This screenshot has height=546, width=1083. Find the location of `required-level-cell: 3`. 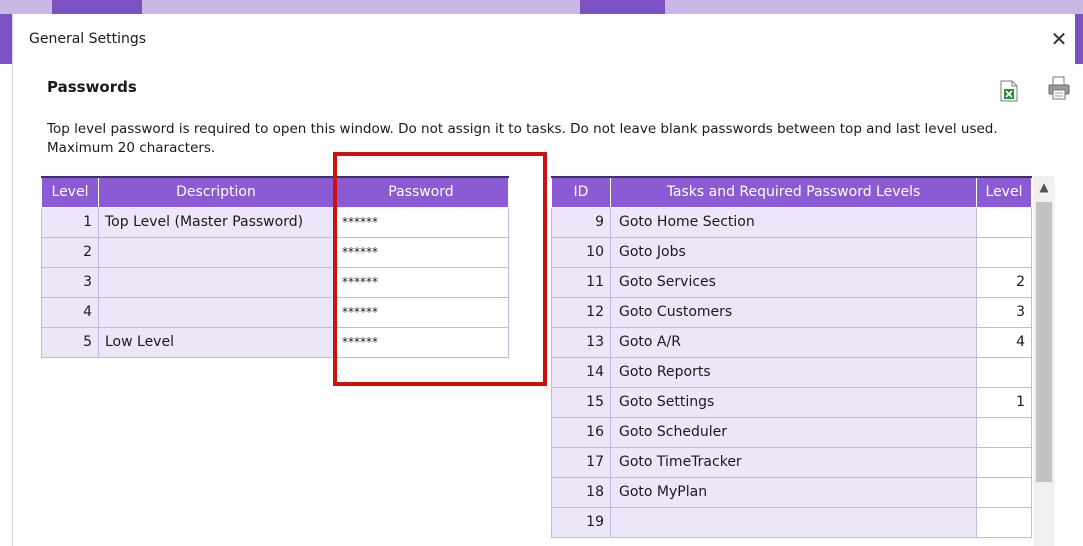

required-level-cell: 3 is located at coordinates (1004, 312).